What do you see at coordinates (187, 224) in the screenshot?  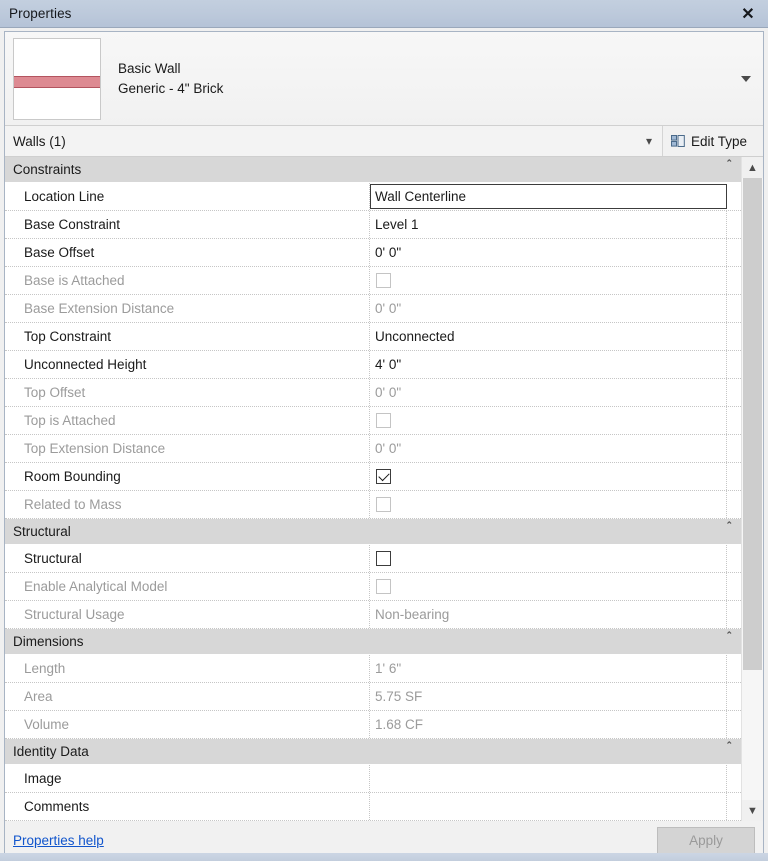 I see `property-label: Base Constraint` at bounding box center [187, 224].